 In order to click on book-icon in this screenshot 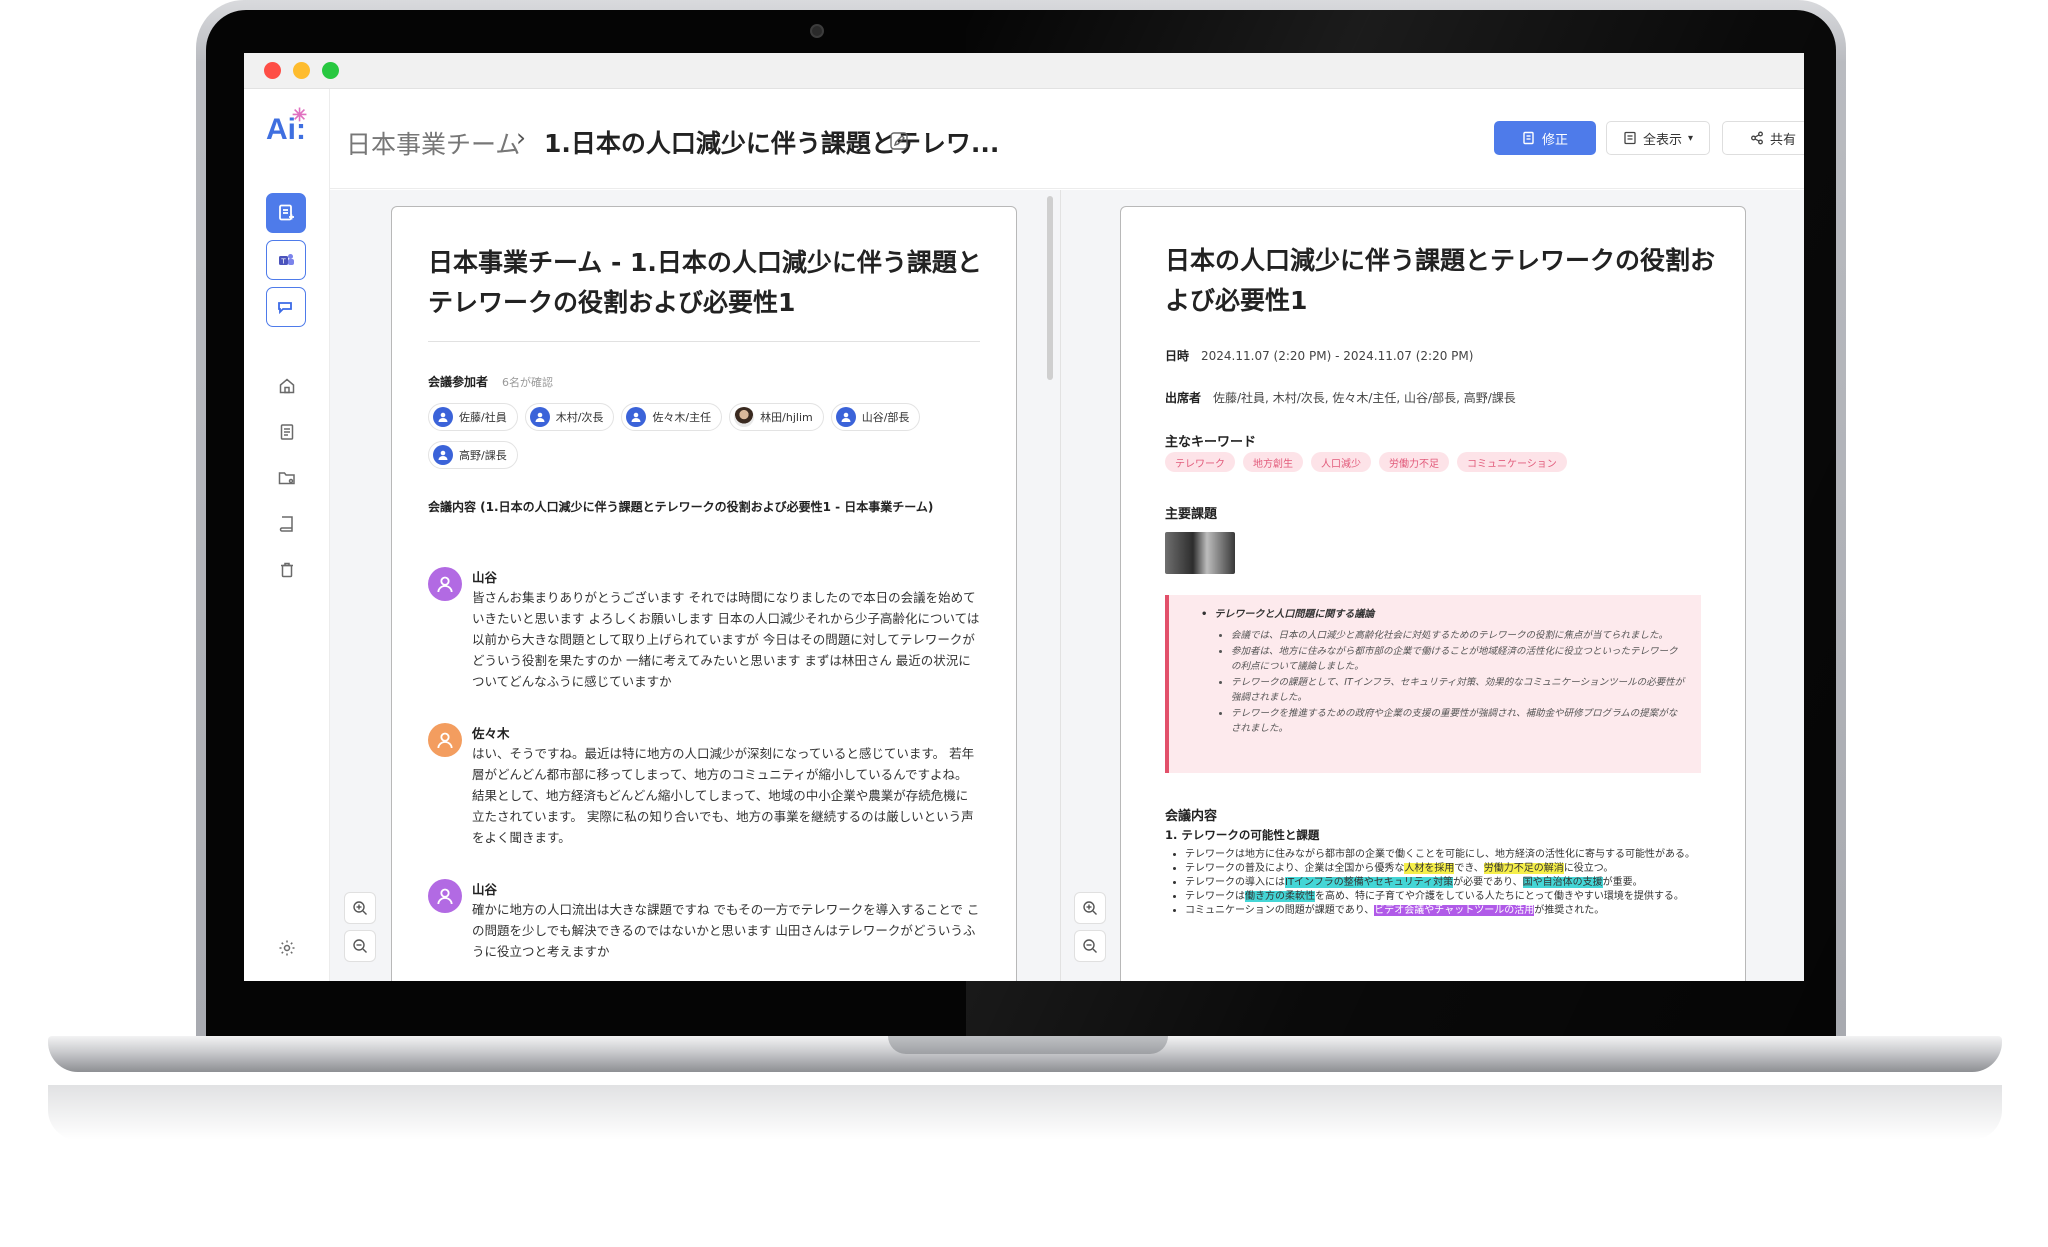, I will do `click(286, 524)`.